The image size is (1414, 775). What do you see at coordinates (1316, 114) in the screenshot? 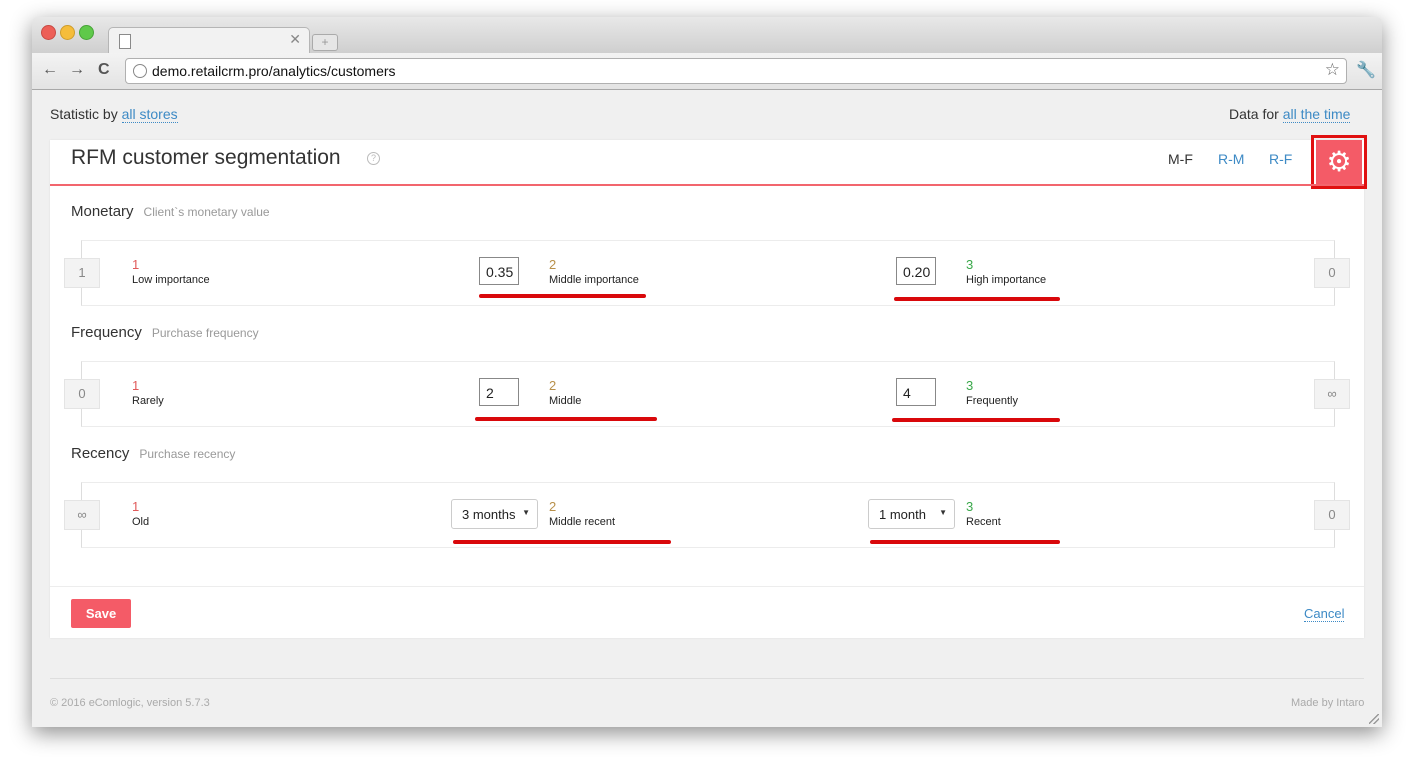
I see `all-the-time-link: all the time` at bounding box center [1316, 114].